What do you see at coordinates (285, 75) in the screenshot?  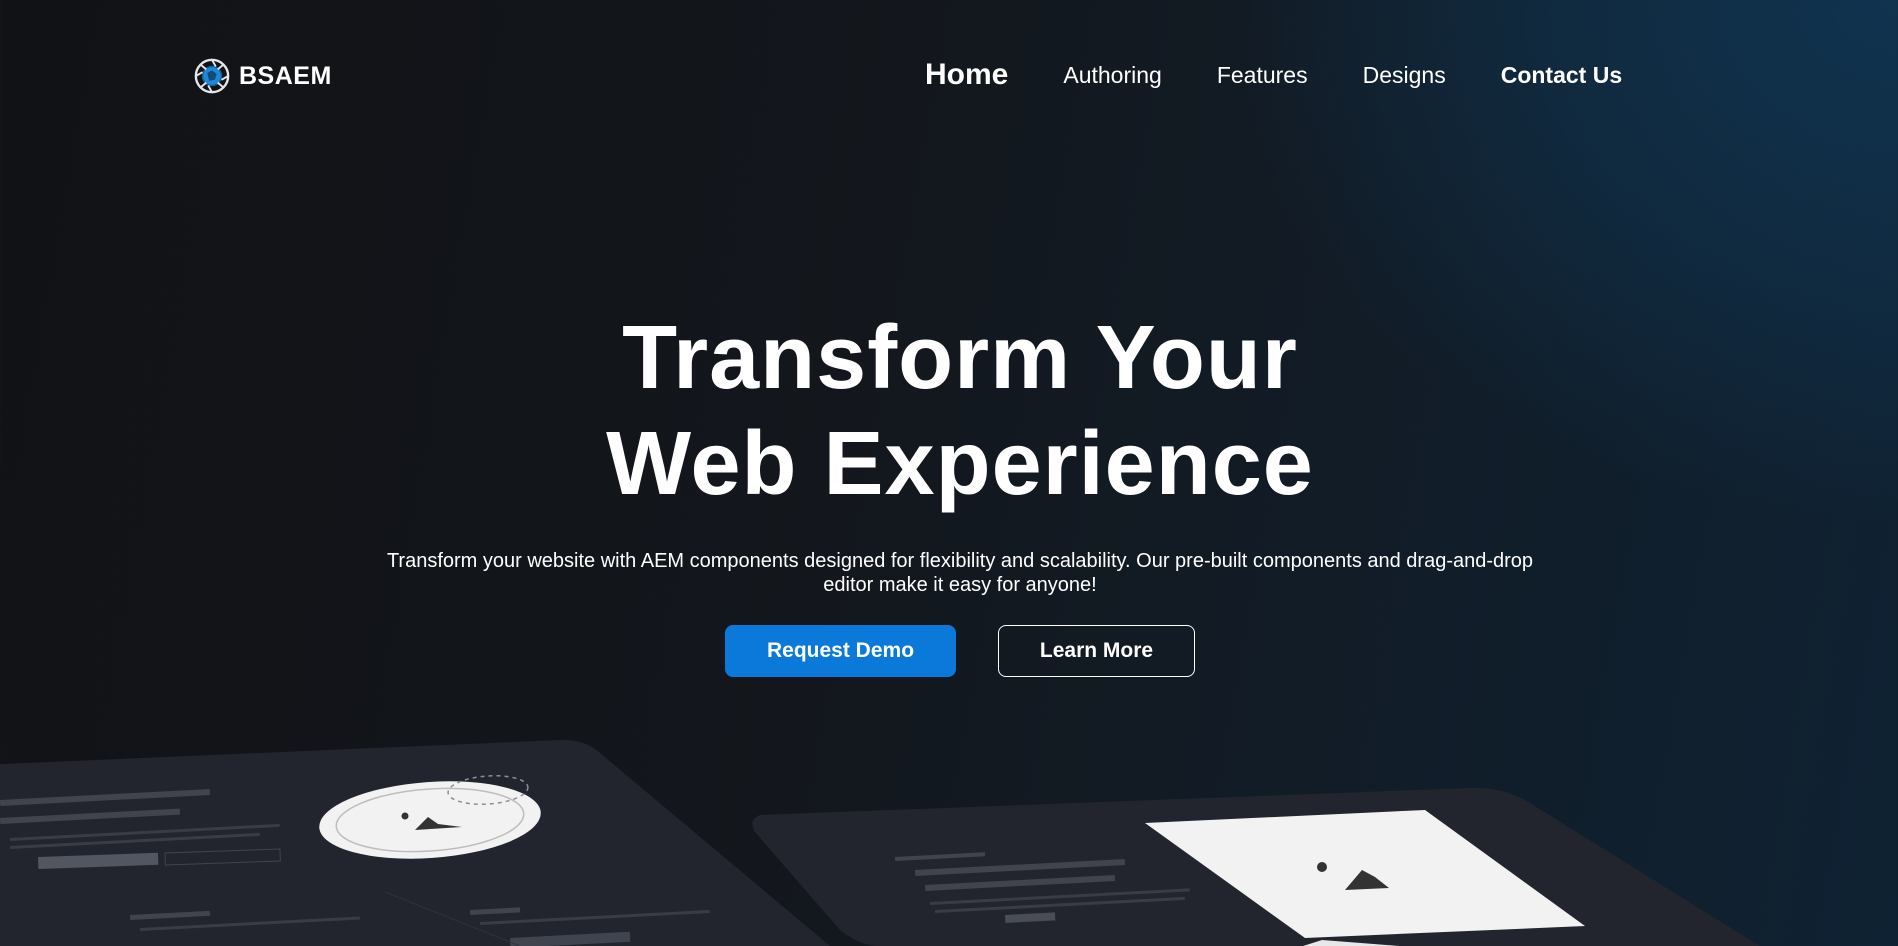 I see `brand-name: BSAEM` at bounding box center [285, 75].